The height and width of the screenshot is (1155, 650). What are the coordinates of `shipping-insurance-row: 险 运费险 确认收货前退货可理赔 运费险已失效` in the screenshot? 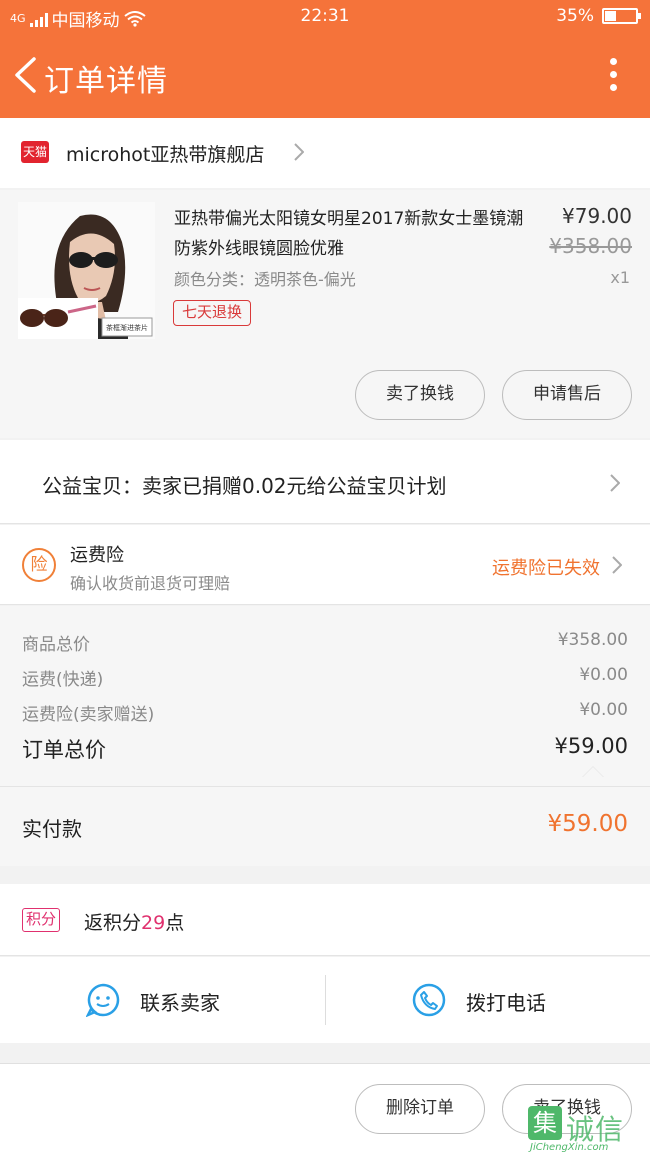 It's located at (325, 565).